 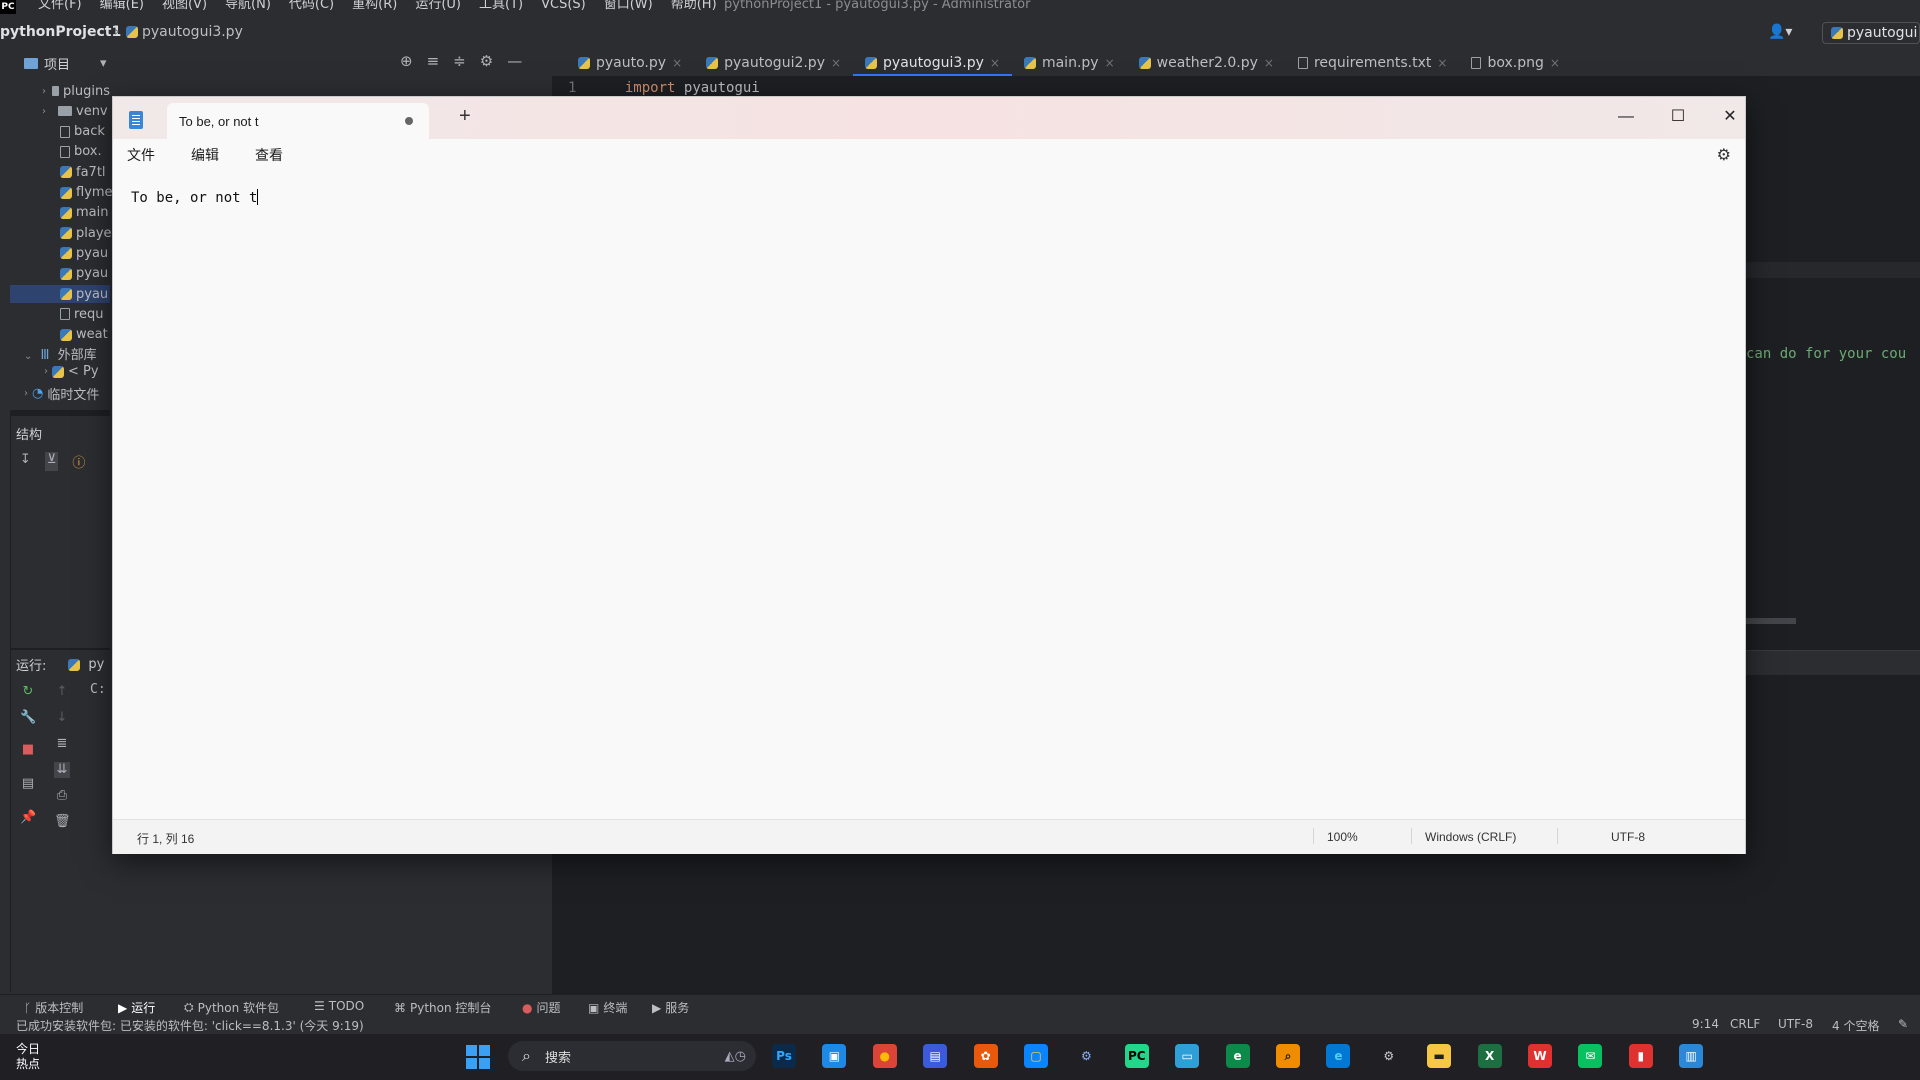 I want to click on taskbar-app-icon: ✉, so click(x=1590, y=1056).